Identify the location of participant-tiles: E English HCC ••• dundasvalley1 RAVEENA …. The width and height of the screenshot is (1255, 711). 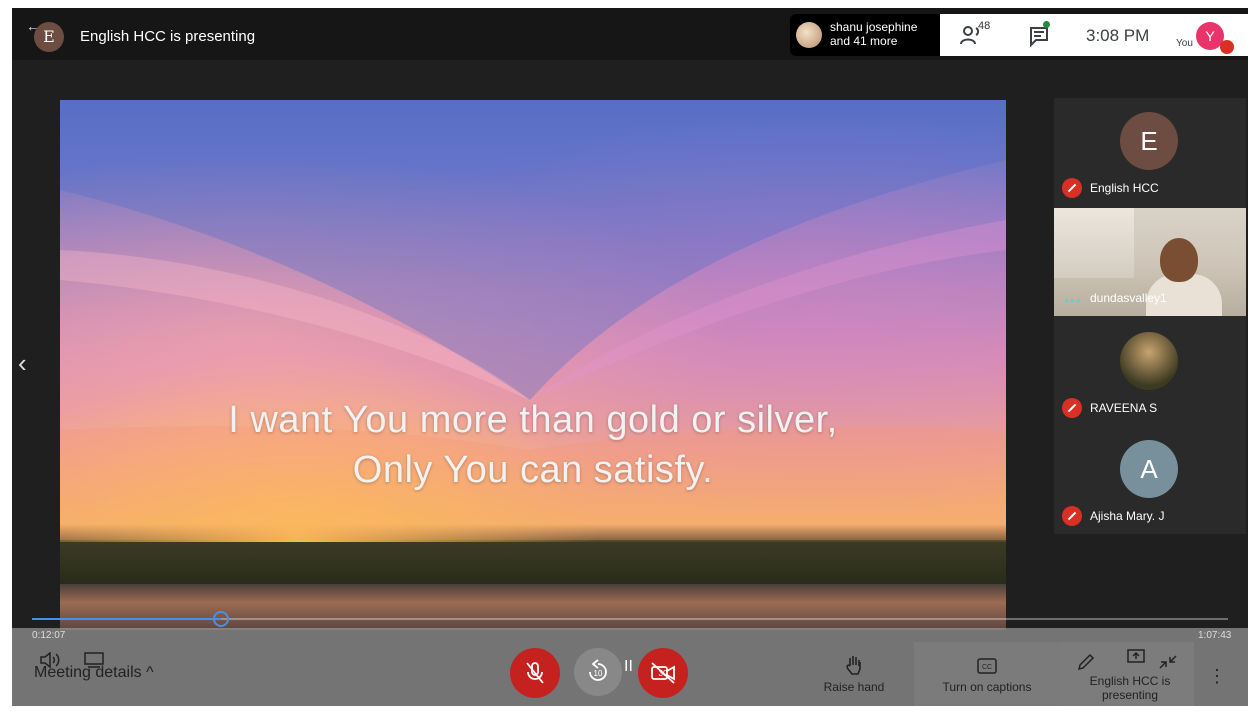
(1150, 316).